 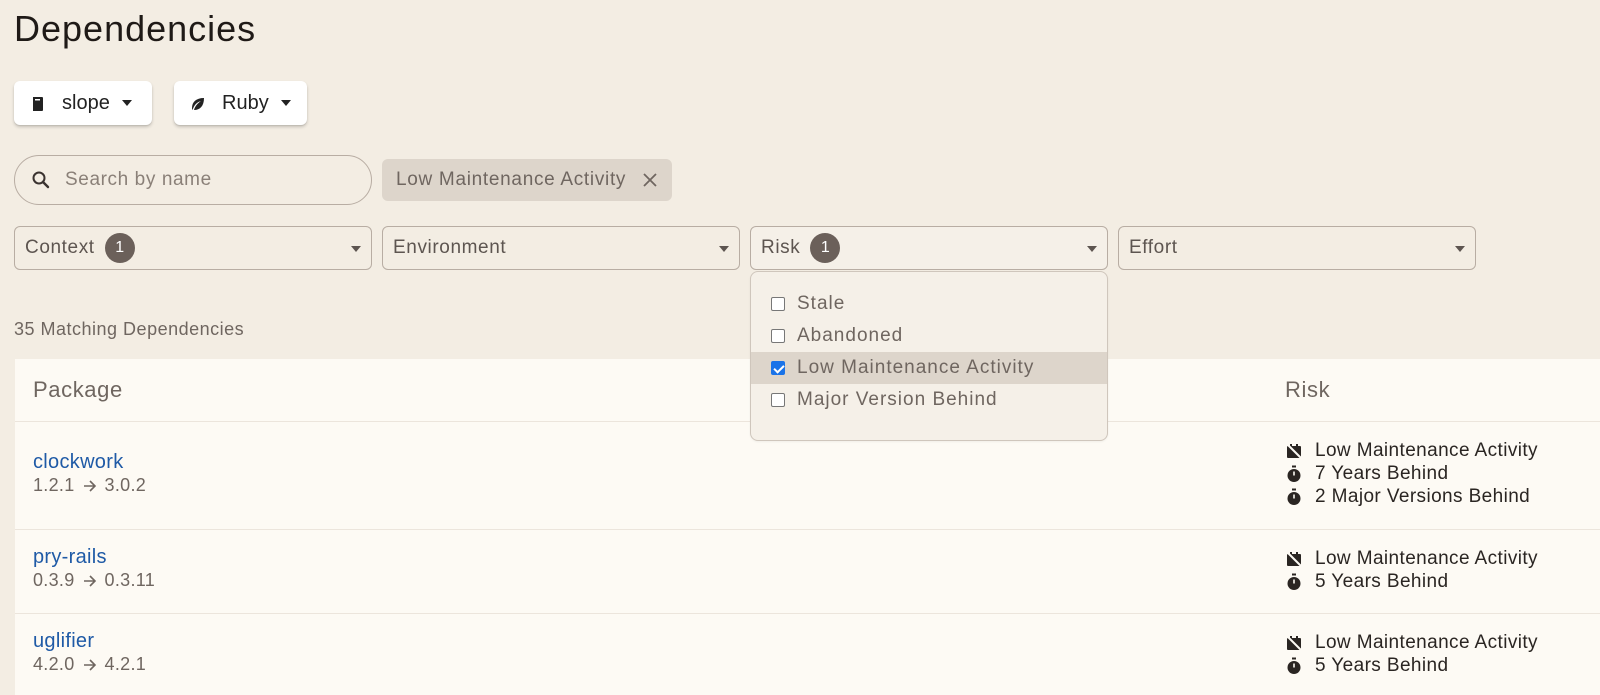 What do you see at coordinates (450, 247) in the screenshot?
I see `filter-environment-label: Environment` at bounding box center [450, 247].